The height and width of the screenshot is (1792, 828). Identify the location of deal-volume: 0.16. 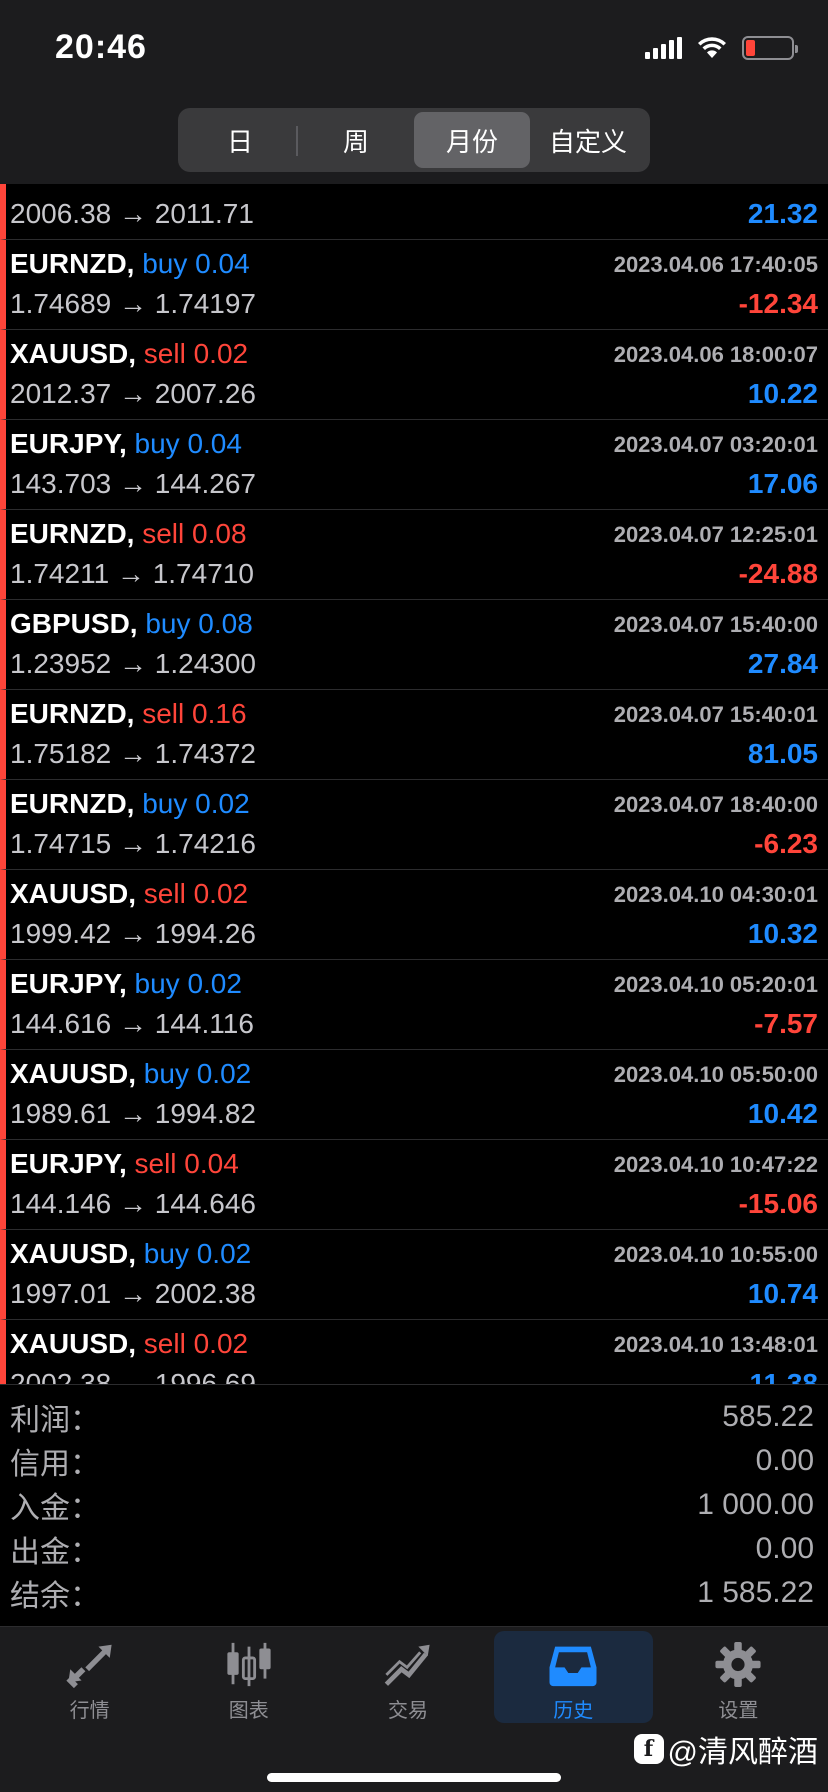
(219, 713).